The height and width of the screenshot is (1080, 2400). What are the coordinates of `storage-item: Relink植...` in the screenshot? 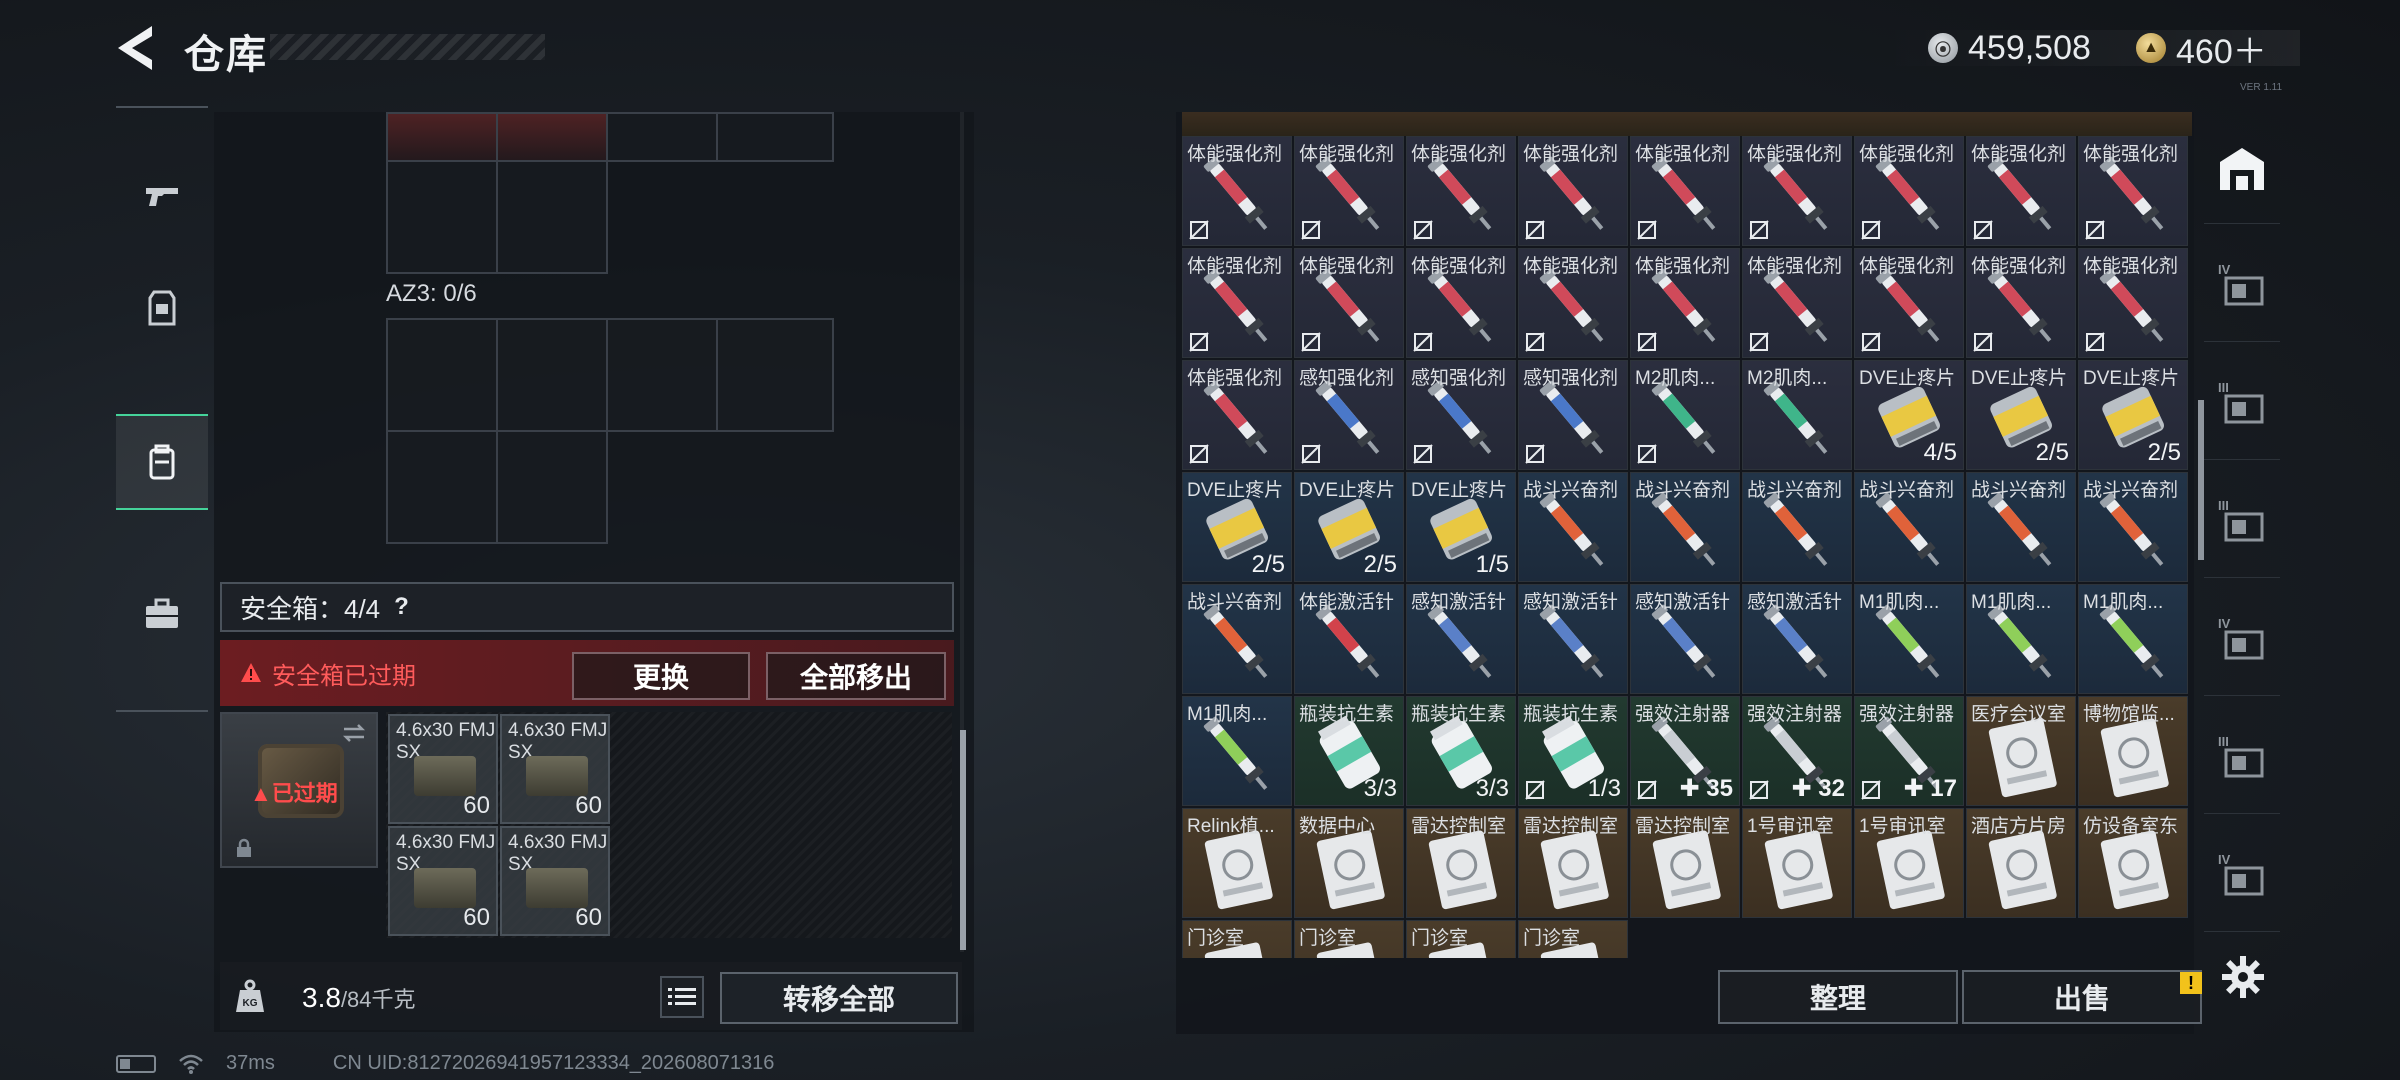 It's located at (1237, 863).